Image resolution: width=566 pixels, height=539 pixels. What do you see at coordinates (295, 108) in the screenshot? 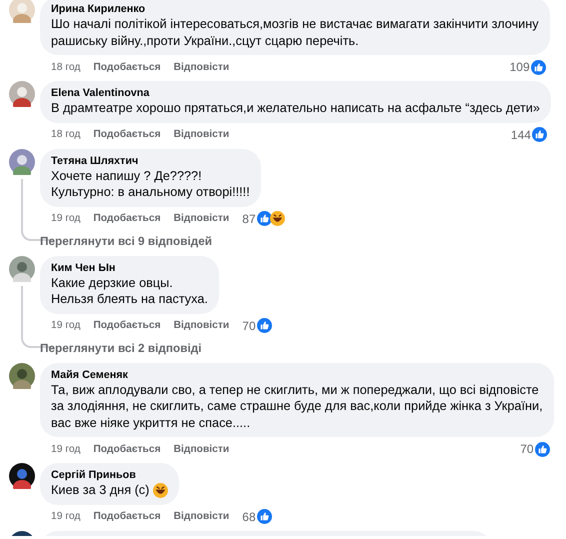
I see `comment-text: В драмтеатре хорошо прятаться,и желательно написать на асфальте “здесь дети»` at bounding box center [295, 108].